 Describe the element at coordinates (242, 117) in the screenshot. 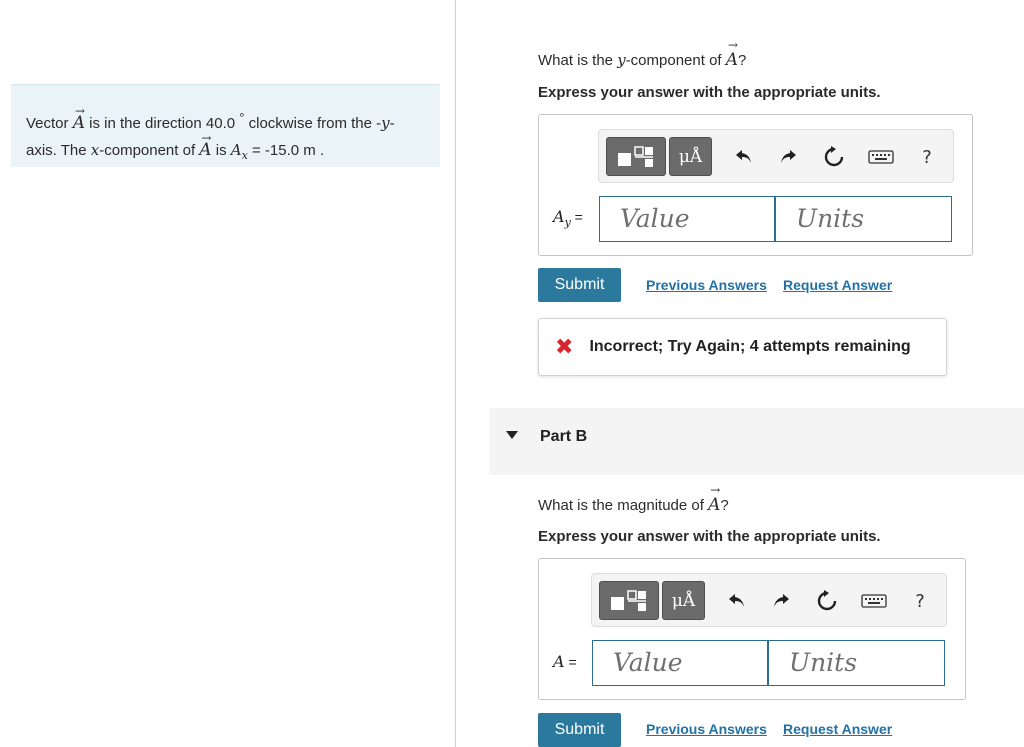

I see `degree-symbol: °` at that location.